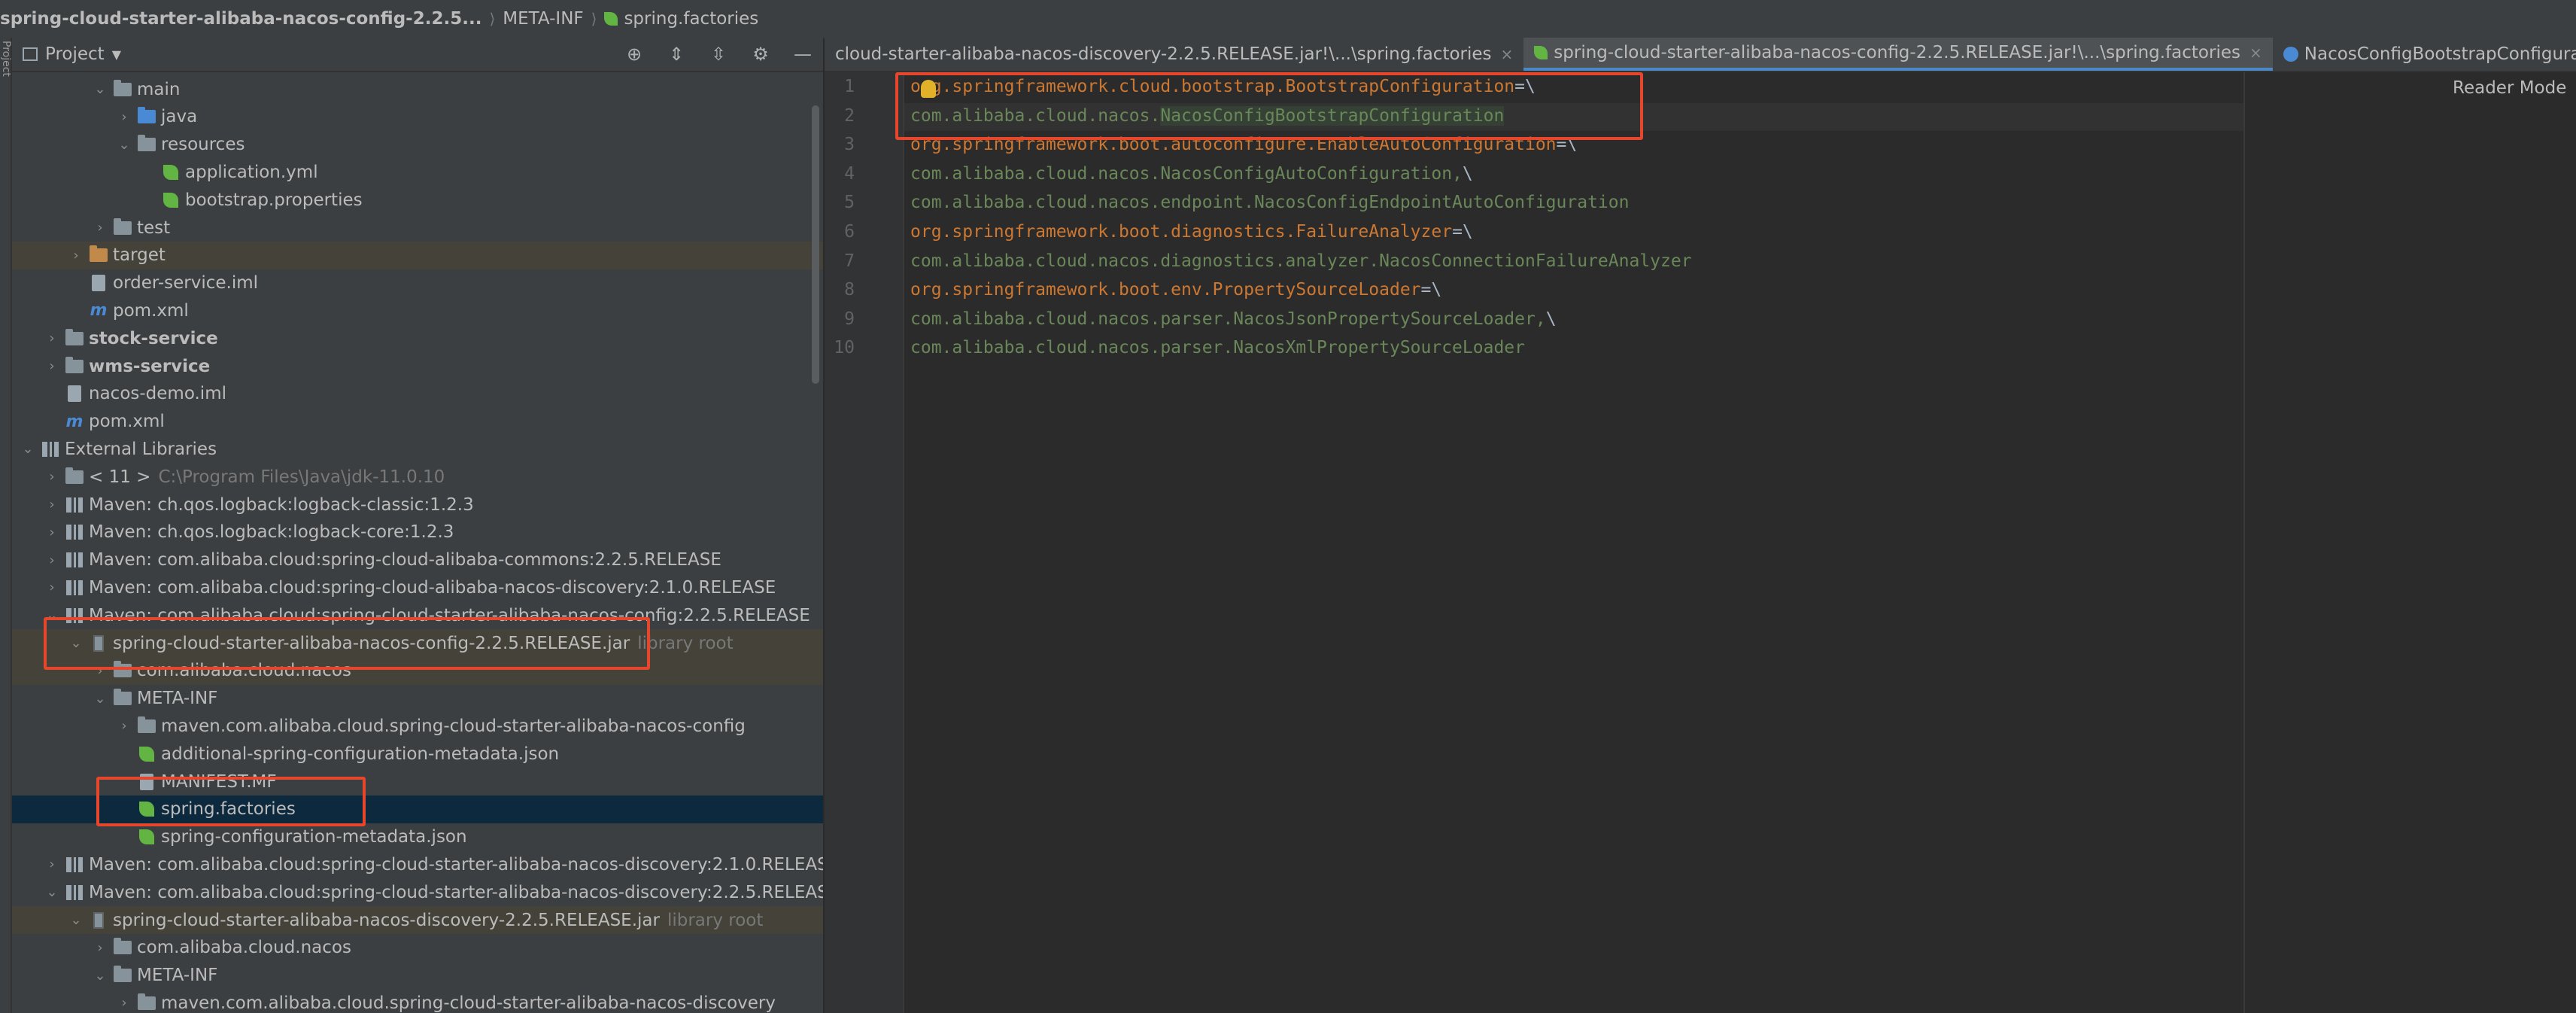 This screenshot has width=2576, height=1013. What do you see at coordinates (412, 117) in the screenshot?
I see `tree-node: › java` at bounding box center [412, 117].